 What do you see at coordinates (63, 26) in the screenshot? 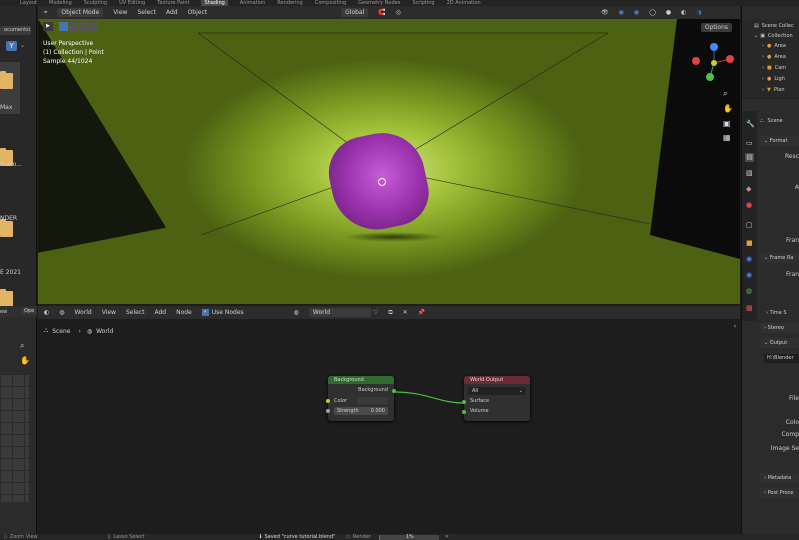
I see `select-box-icon` at bounding box center [63, 26].